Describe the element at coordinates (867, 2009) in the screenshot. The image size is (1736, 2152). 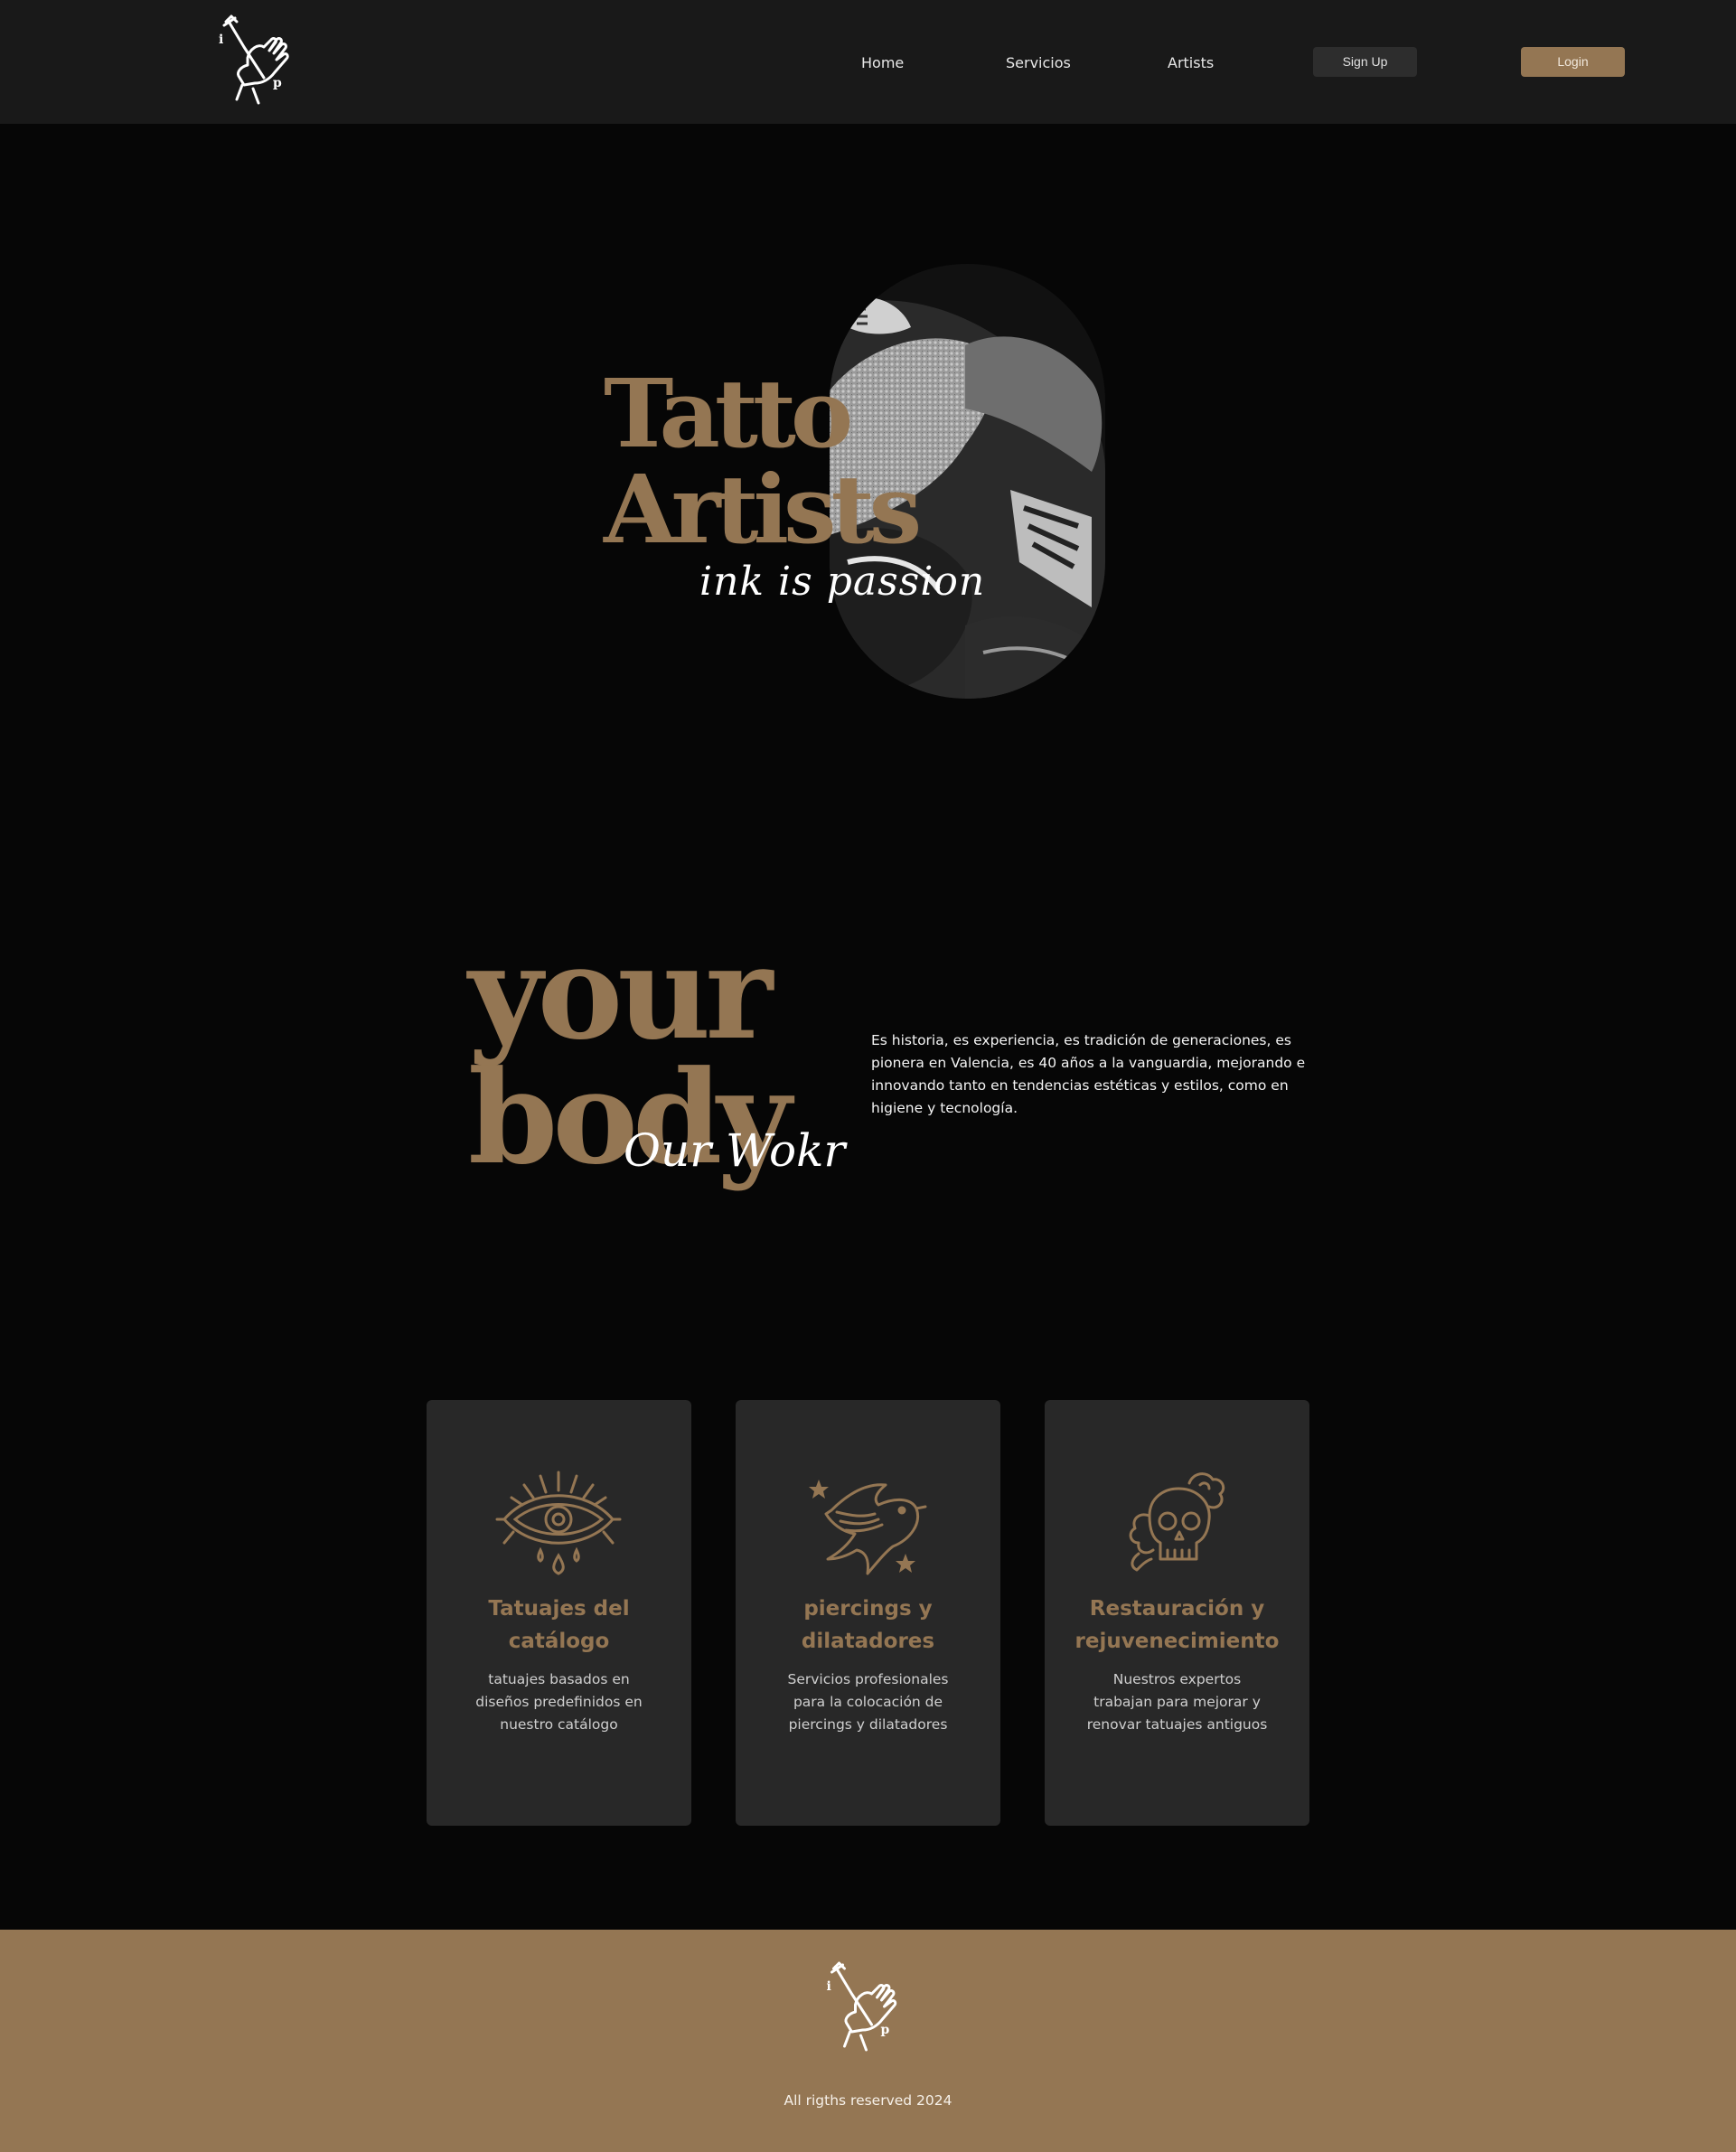
I see `footer-logo-hand-dagger-icon: i p` at that location.